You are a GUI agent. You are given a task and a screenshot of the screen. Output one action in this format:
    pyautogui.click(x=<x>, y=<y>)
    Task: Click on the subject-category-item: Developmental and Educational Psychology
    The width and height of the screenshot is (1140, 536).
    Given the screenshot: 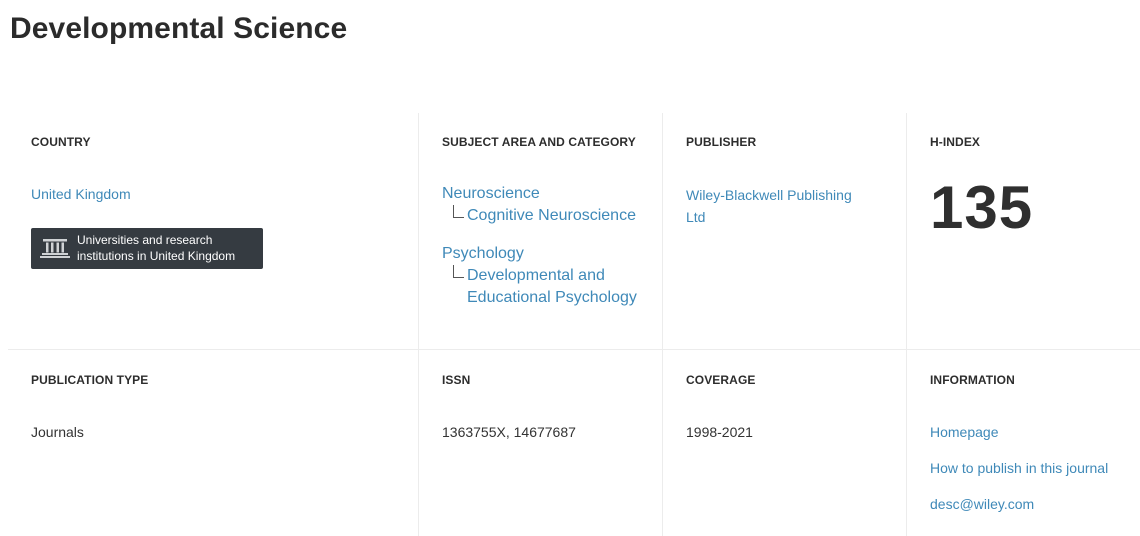 What is the action you would take?
    pyautogui.click(x=549, y=287)
    